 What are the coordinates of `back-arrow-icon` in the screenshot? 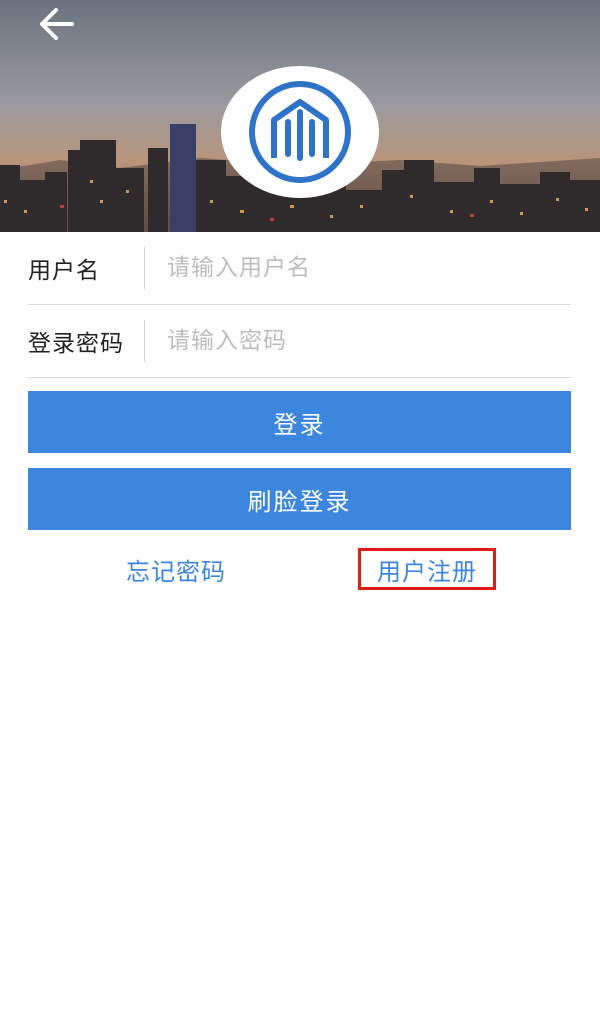 It's located at (57, 24).